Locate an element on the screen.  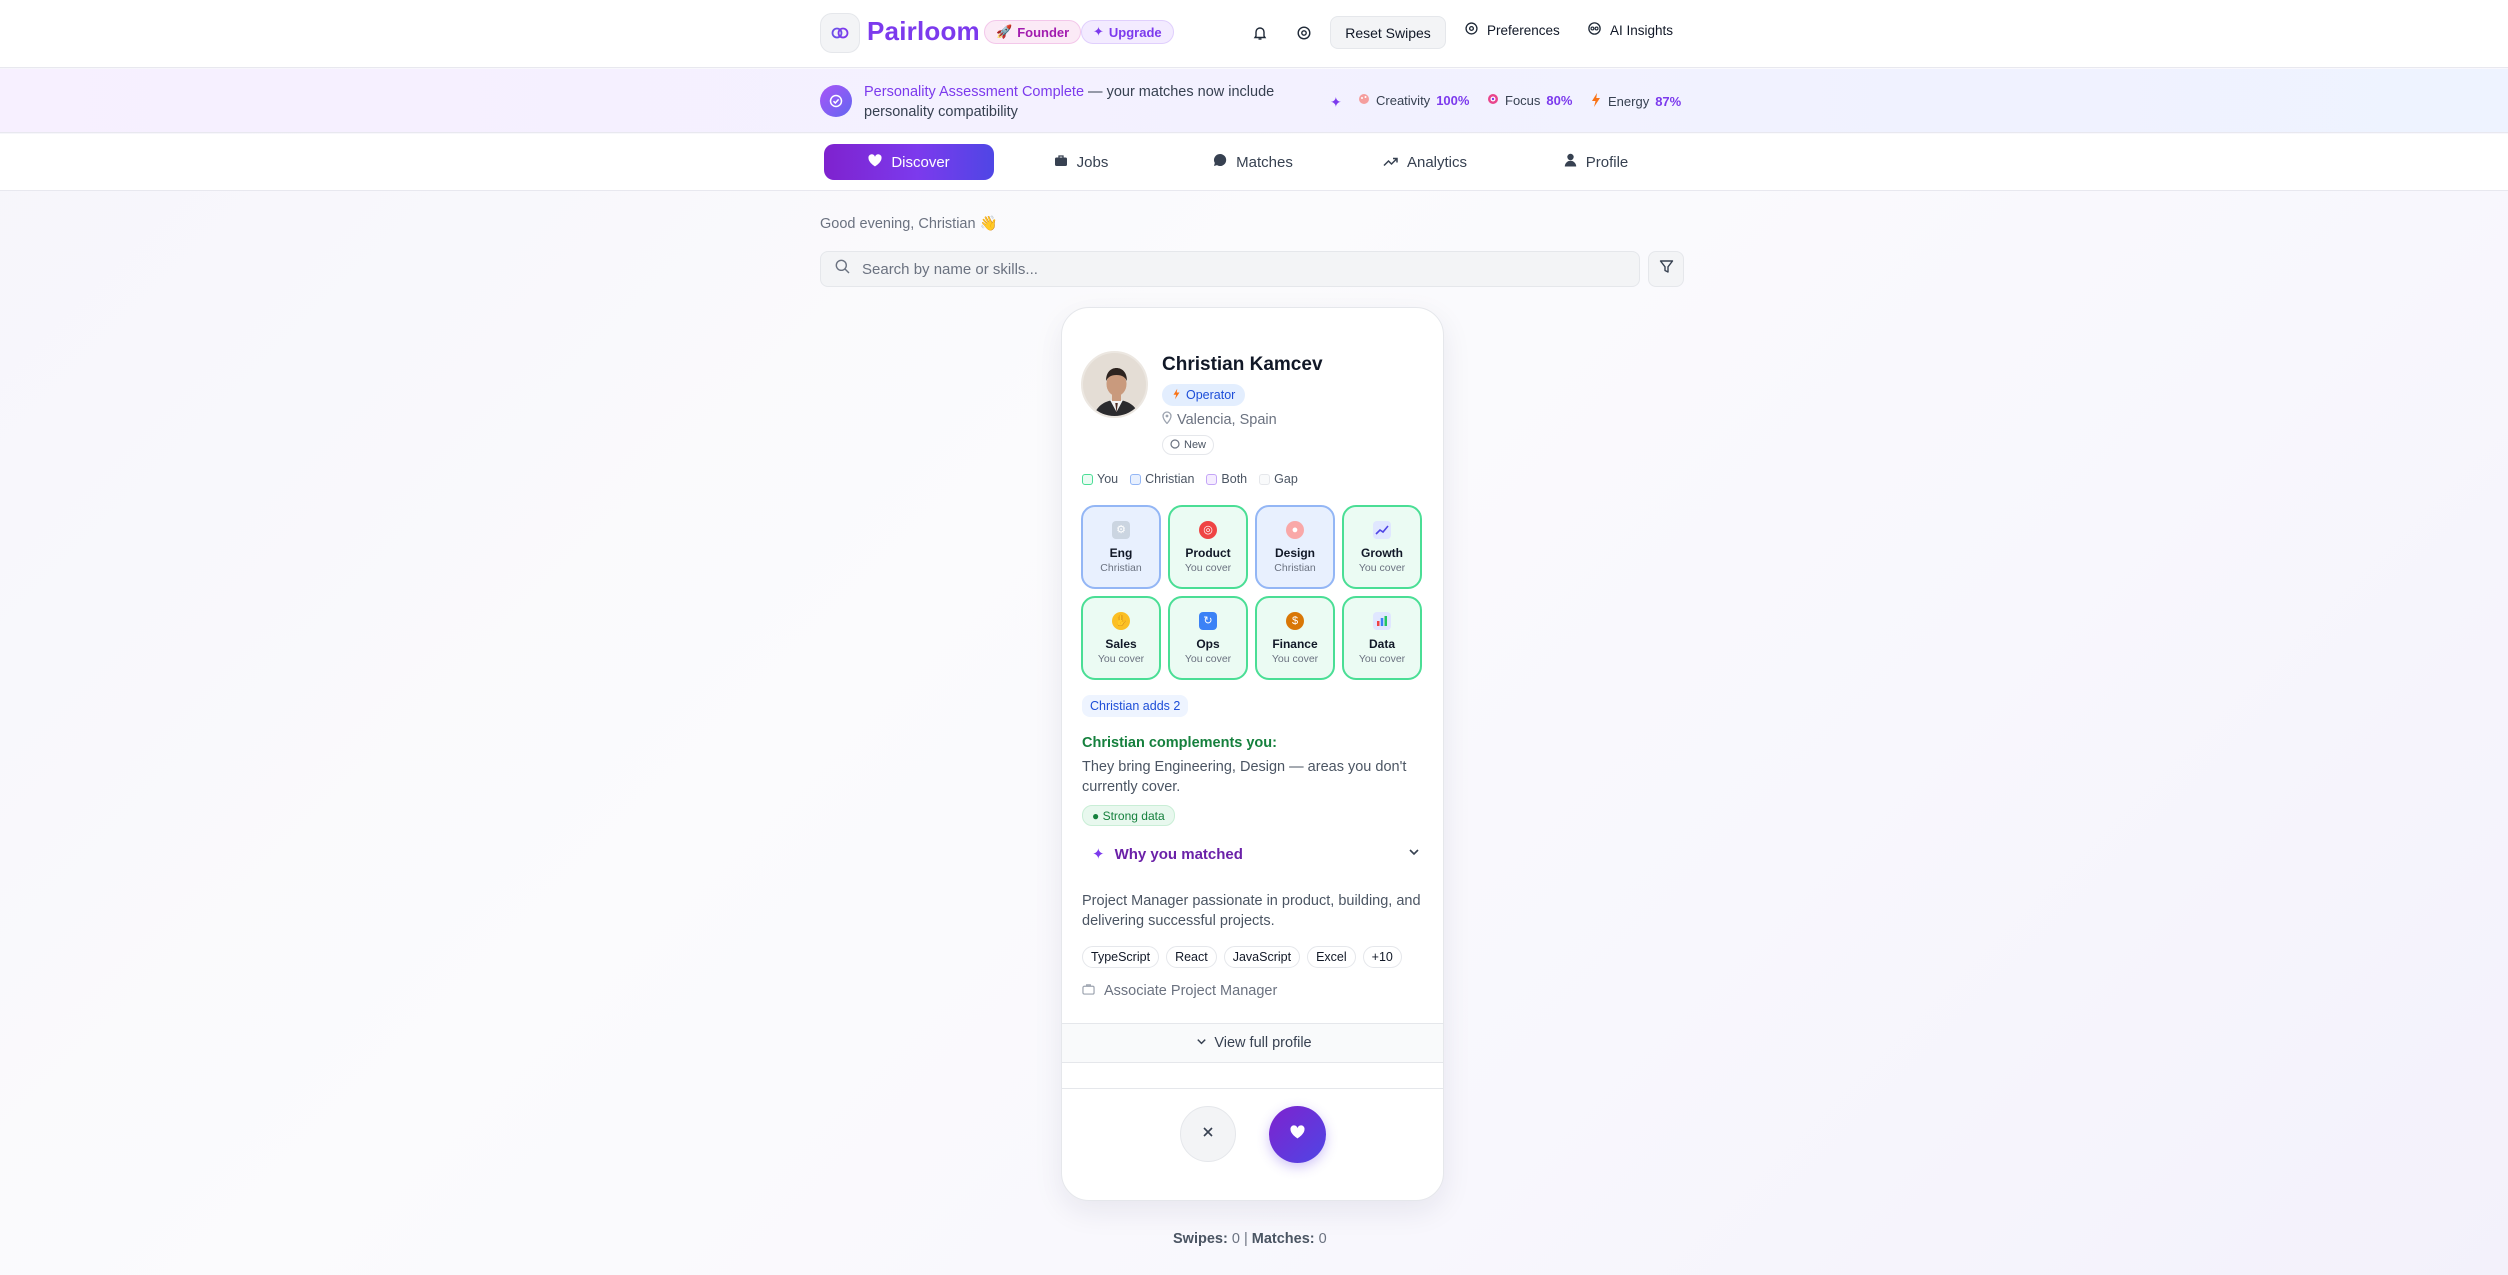
check-circle-icon is located at coordinates (836, 101).